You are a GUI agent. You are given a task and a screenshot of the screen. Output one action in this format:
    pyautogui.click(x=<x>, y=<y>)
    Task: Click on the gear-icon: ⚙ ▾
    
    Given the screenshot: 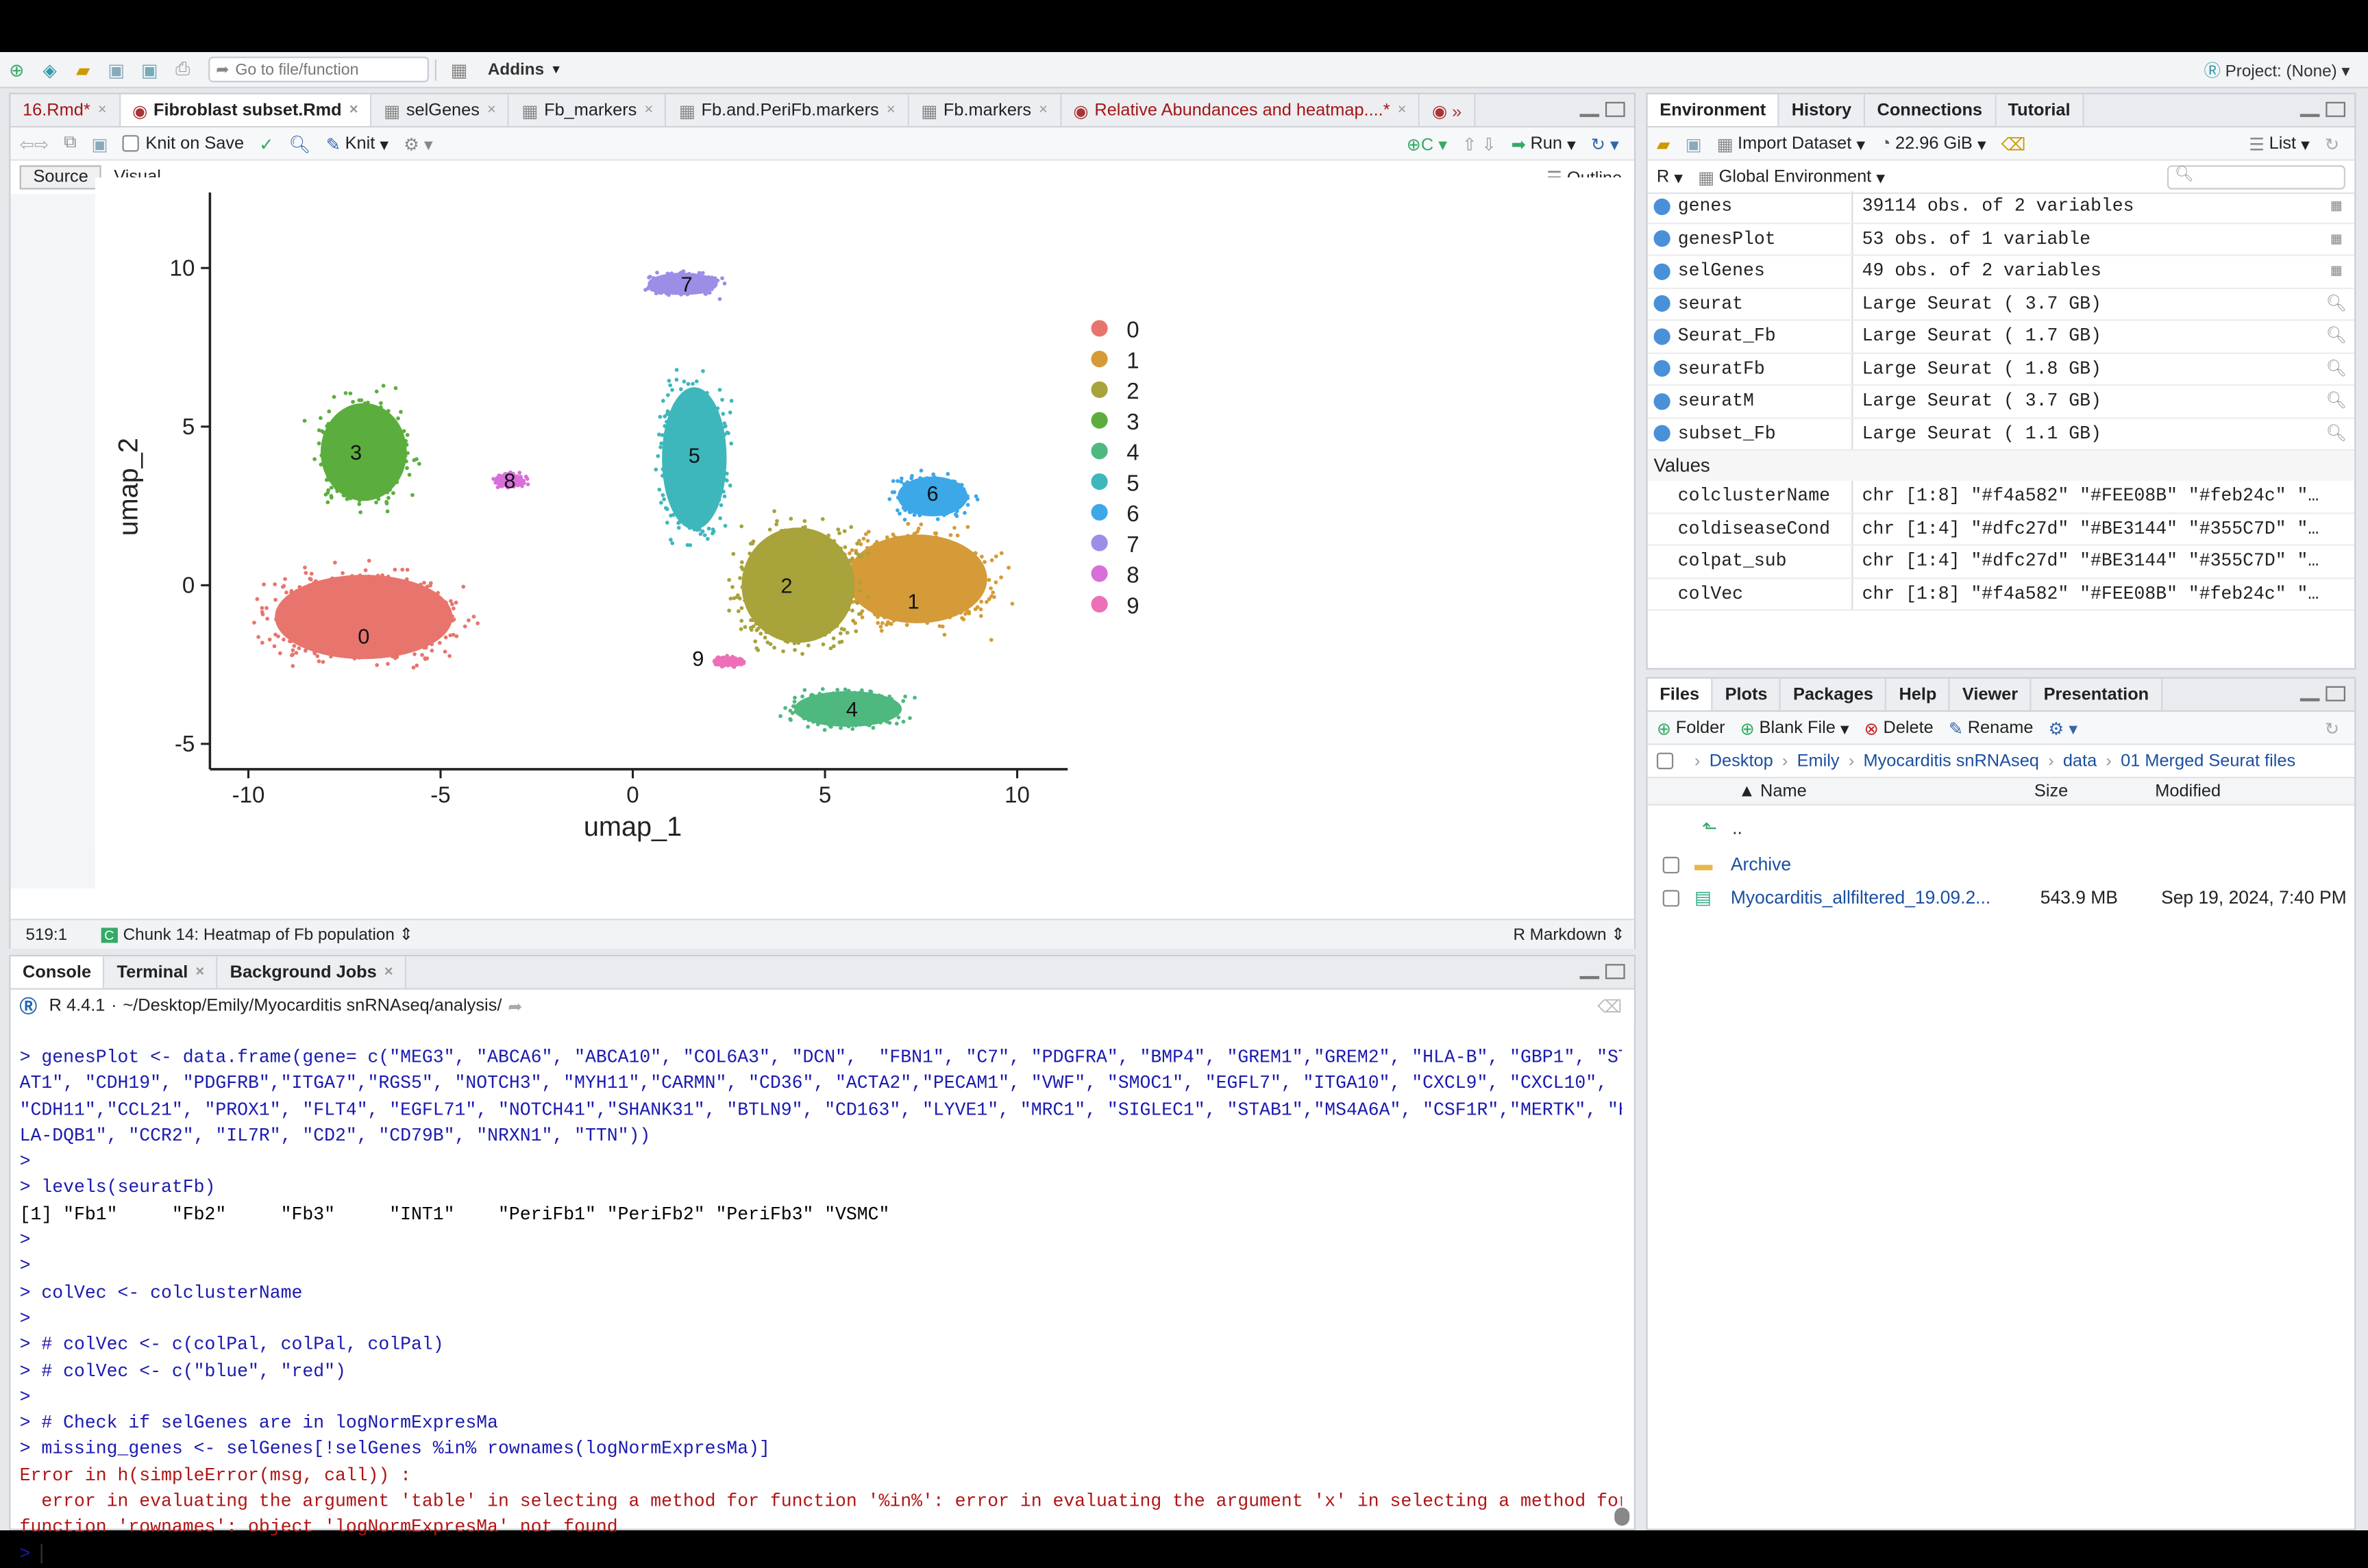 What is the action you would take?
    pyautogui.click(x=418, y=143)
    